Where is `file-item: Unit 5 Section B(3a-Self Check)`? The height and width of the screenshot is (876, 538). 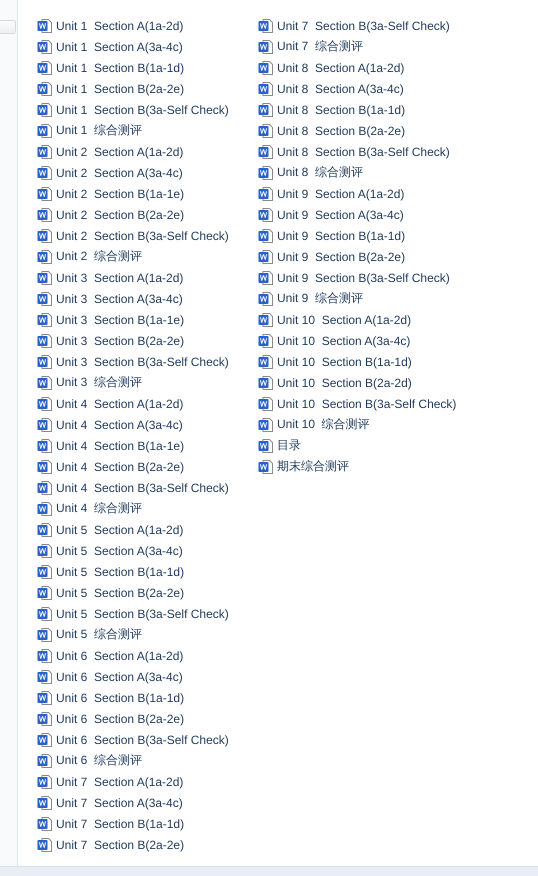
file-item: Unit 5 Section B(3a-Self Check) is located at coordinates (147, 613).